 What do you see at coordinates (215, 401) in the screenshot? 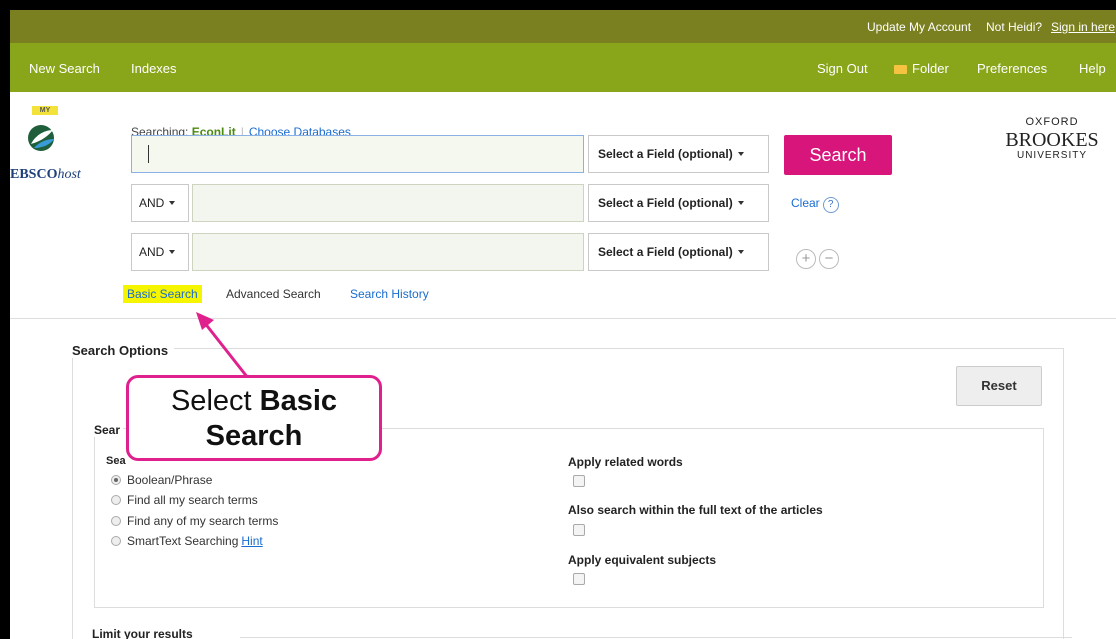
I see `callout-text-plain: Select` at bounding box center [215, 401].